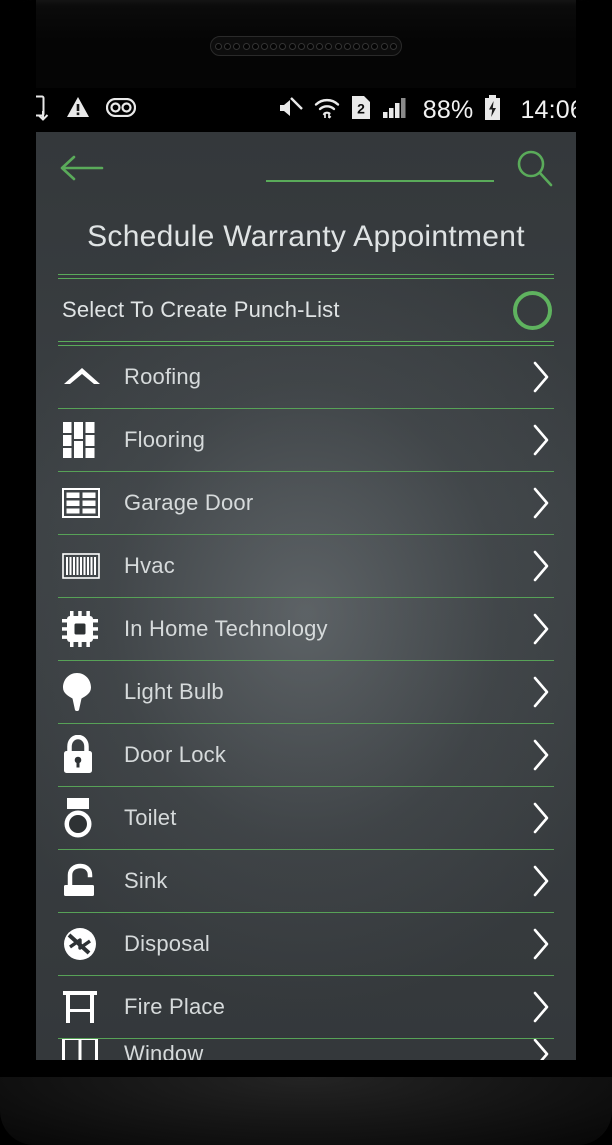 This screenshot has width=612, height=1145. I want to click on phone-top-bezel, so click(306, 44).